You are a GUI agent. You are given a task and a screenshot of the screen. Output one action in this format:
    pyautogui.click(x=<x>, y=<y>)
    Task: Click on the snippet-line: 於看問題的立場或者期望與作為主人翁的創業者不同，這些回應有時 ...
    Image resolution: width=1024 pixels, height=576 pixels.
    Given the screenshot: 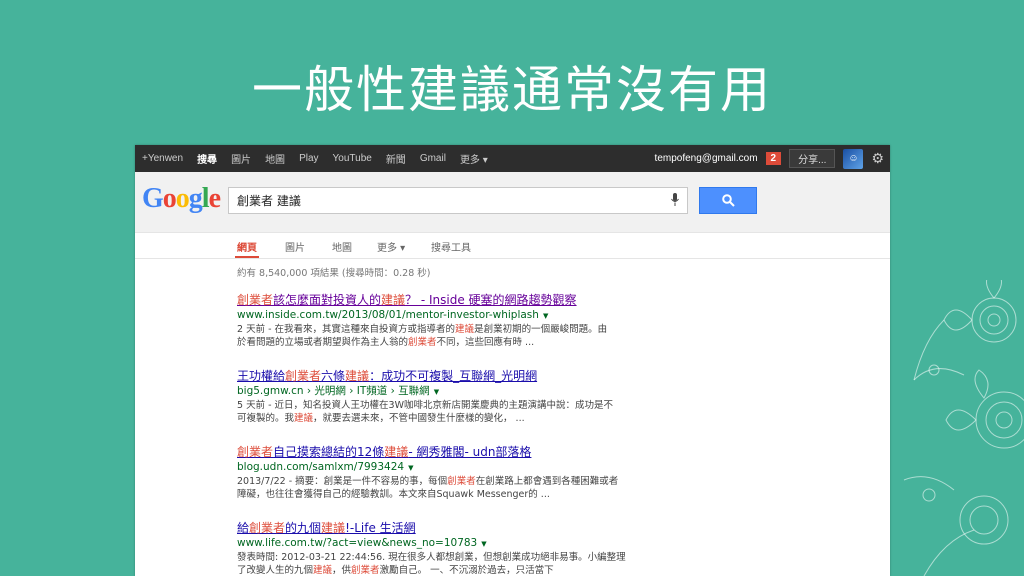 What is the action you would take?
    pyautogui.click(x=537, y=342)
    